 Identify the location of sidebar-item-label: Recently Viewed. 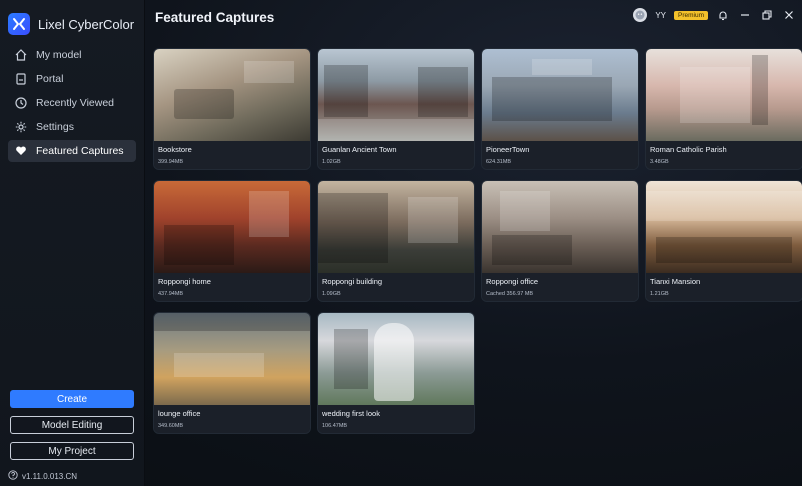
(75, 103).